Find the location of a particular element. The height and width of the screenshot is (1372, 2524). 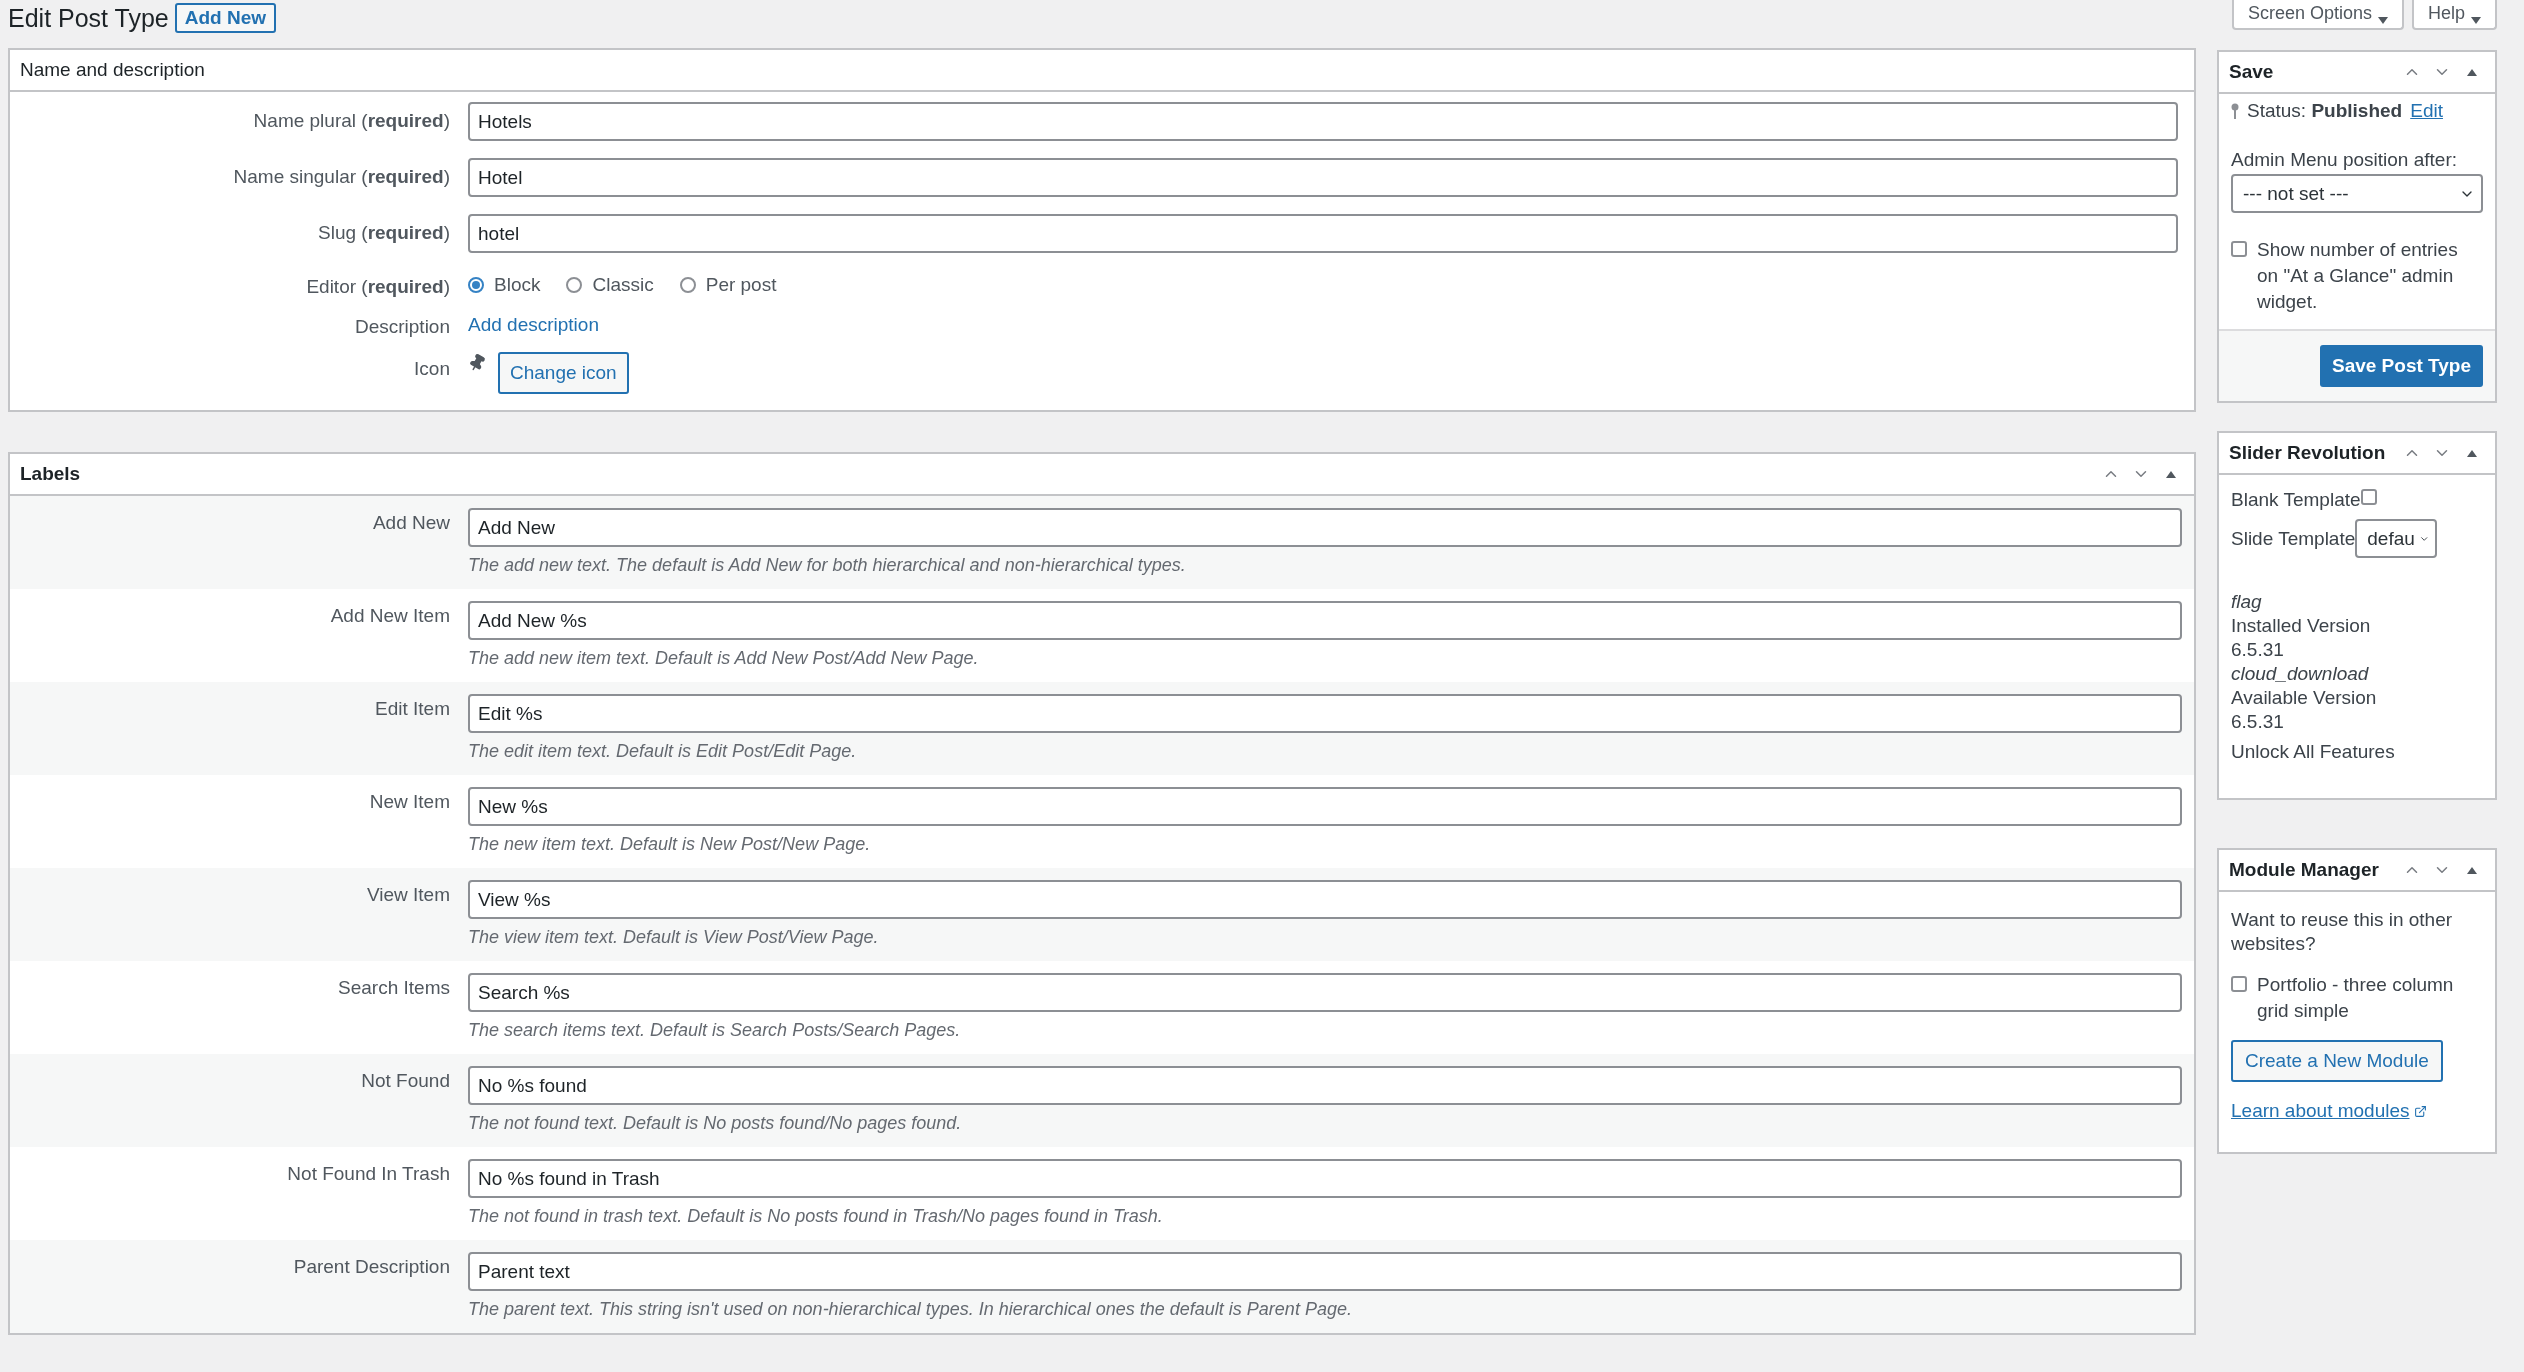

text-field: Add New is located at coordinates (1325, 527).